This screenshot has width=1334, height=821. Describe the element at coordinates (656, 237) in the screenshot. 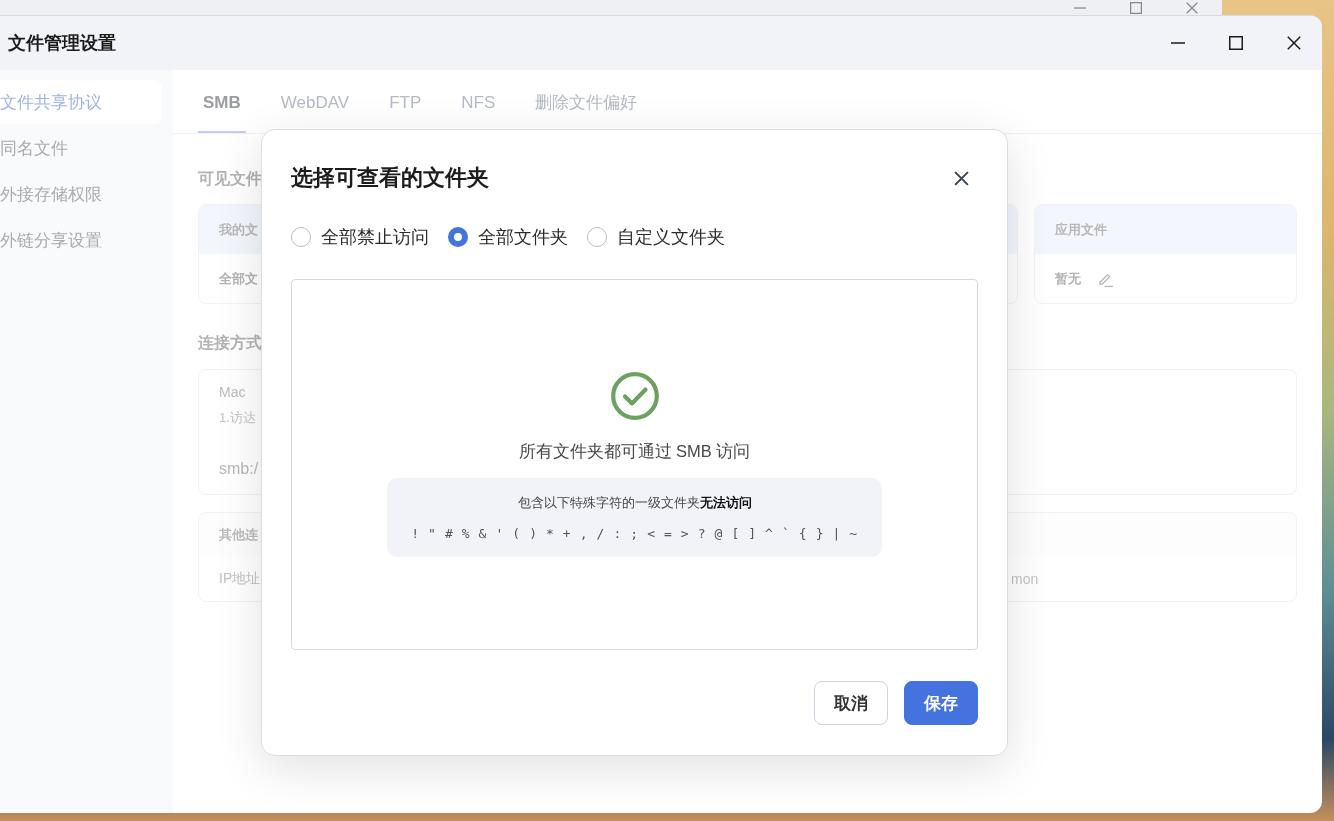

I see `radio-option: 自定义文件夹` at that location.